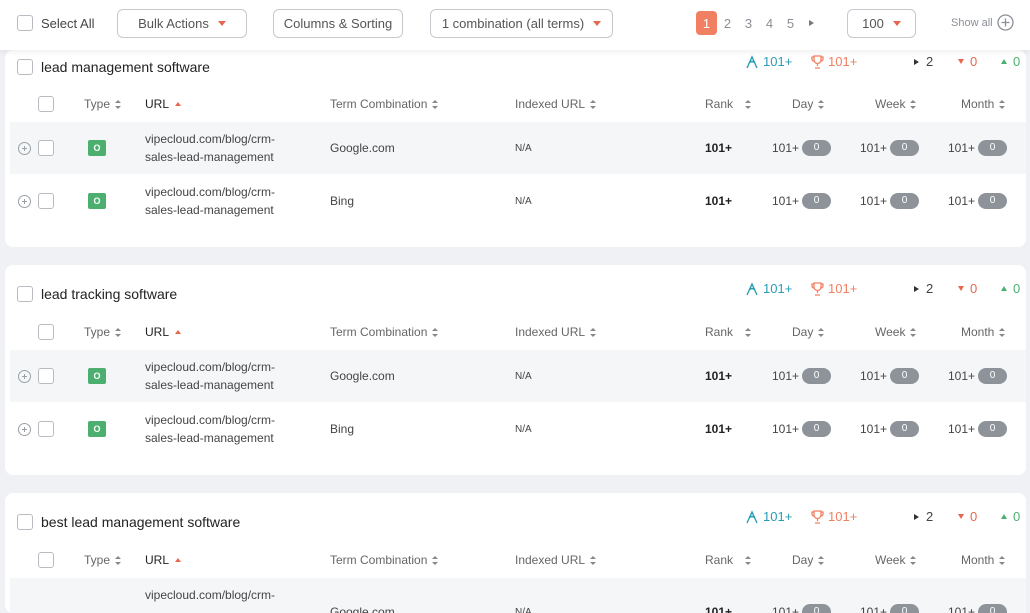 The image size is (1030, 613). What do you see at coordinates (178, 332) in the screenshot?
I see `sort-asc-icon` at bounding box center [178, 332].